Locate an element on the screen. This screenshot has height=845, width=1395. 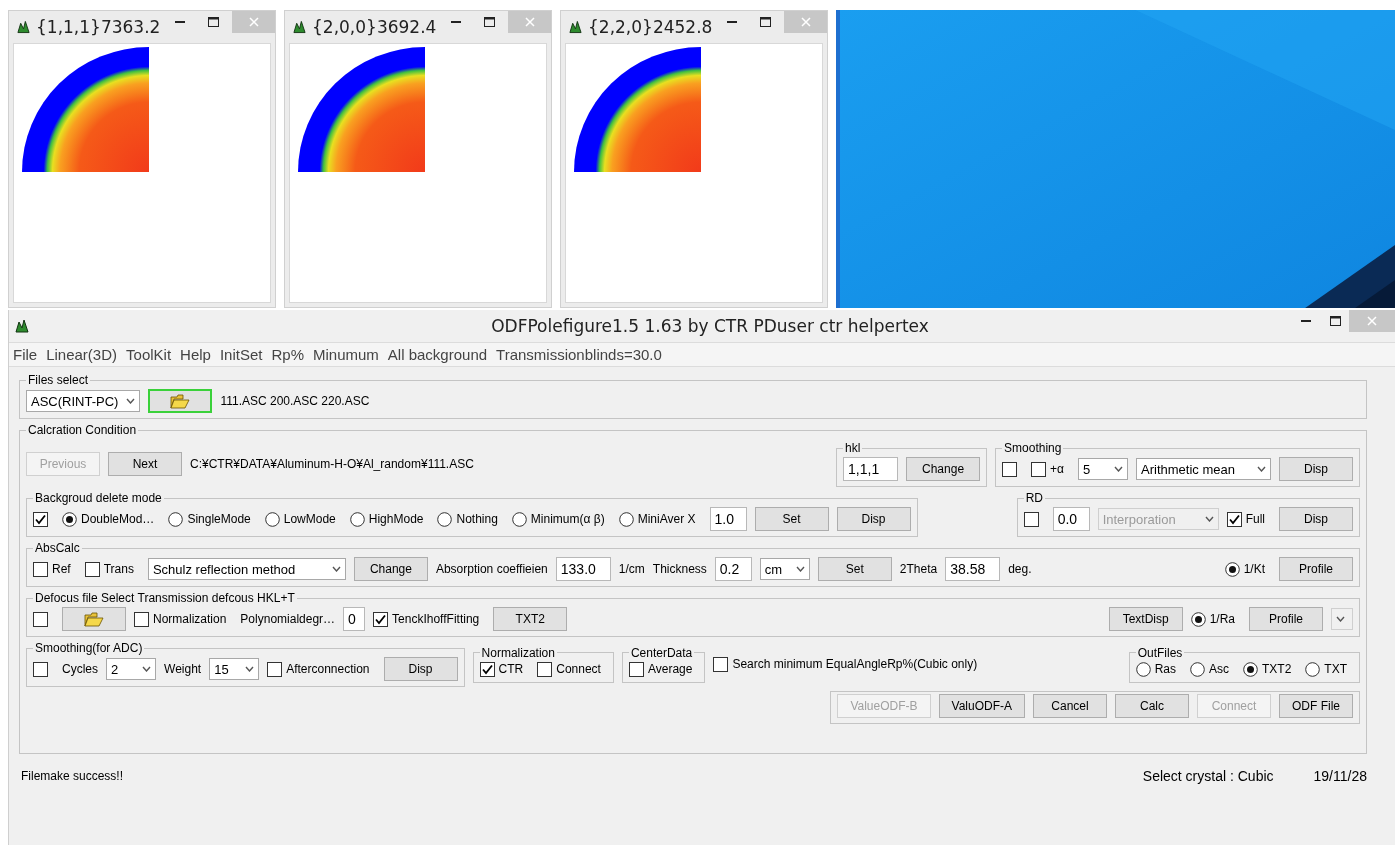
status-date: 19/11/28 is located at coordinates (1340, 776).